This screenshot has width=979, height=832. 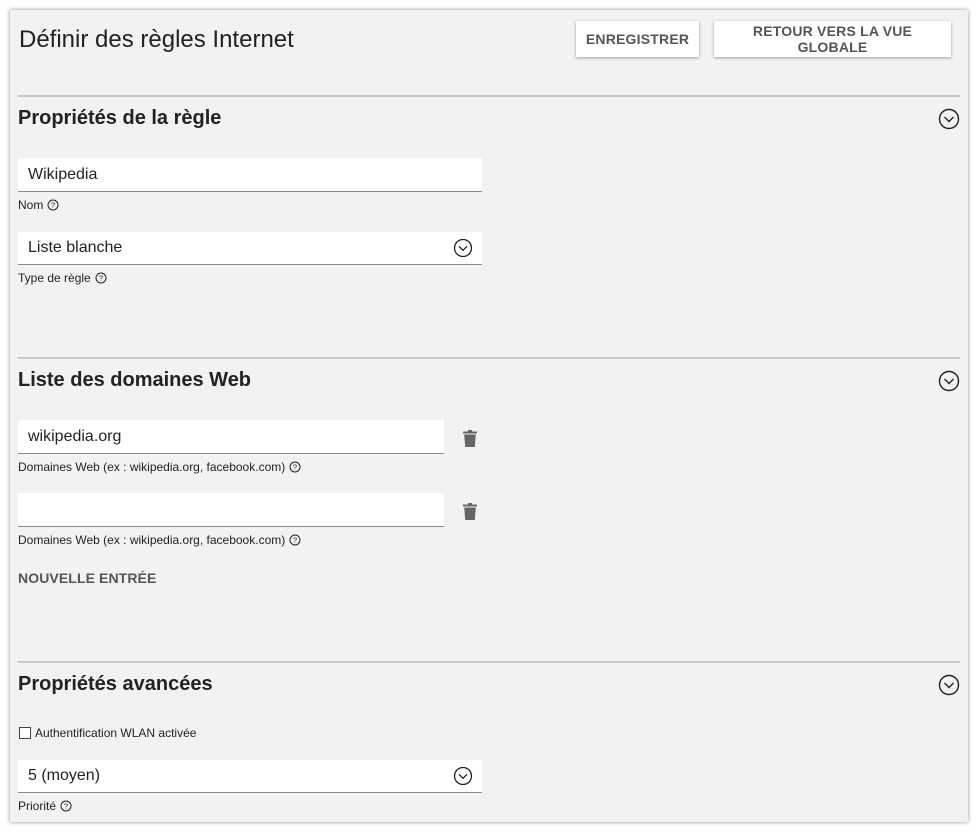 I want to click on section-title: Propriétés de la règle, so click(x=120, y=118).